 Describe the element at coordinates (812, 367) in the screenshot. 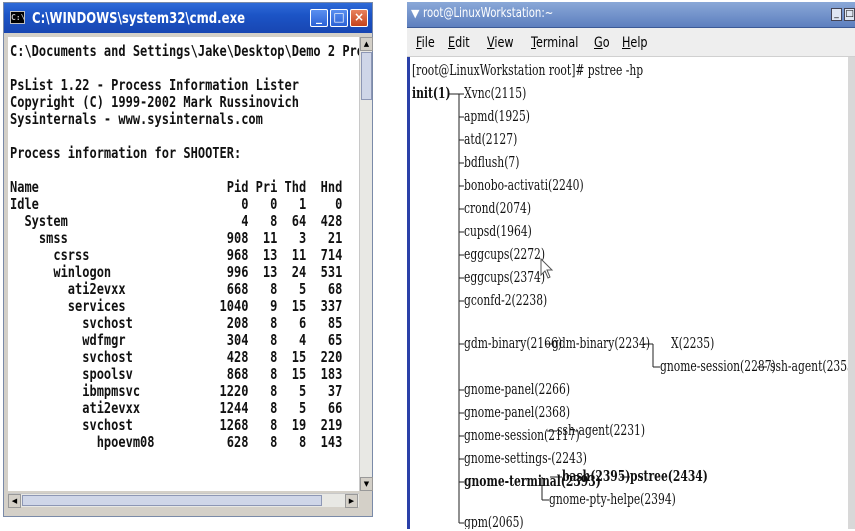

I see `tree-node-ssh-agent-a: ssh-agent(2353)` at that location.